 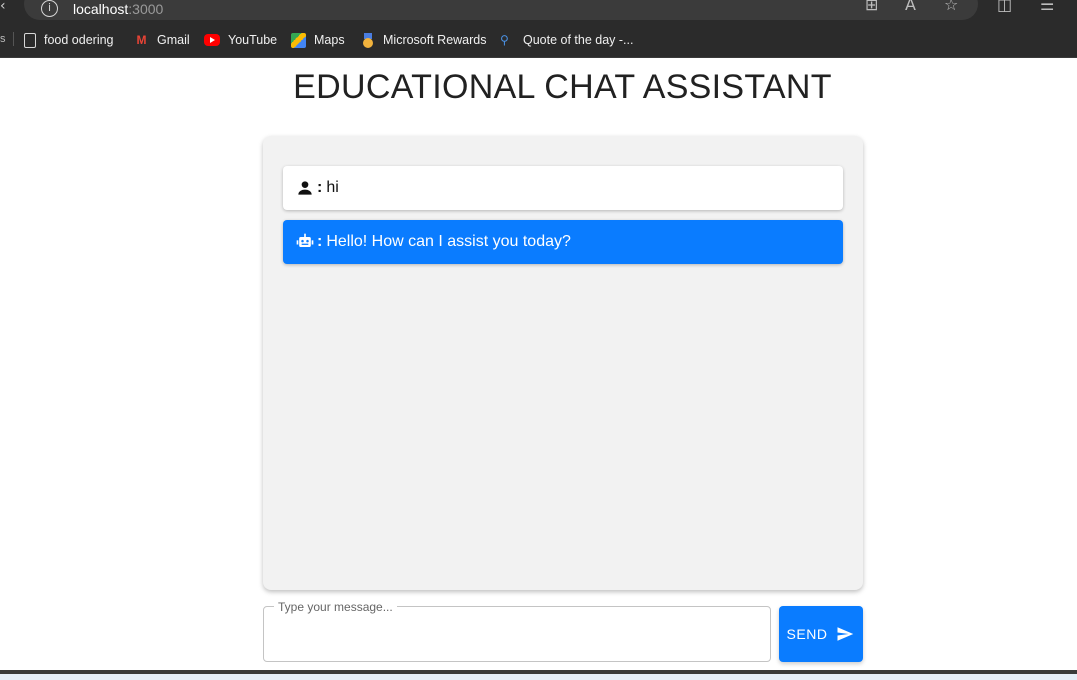 What do you see at coordinates (871, 7) in the screenshot?
I see `app-available-icon: ⊞` at bounding box center [871, 7].